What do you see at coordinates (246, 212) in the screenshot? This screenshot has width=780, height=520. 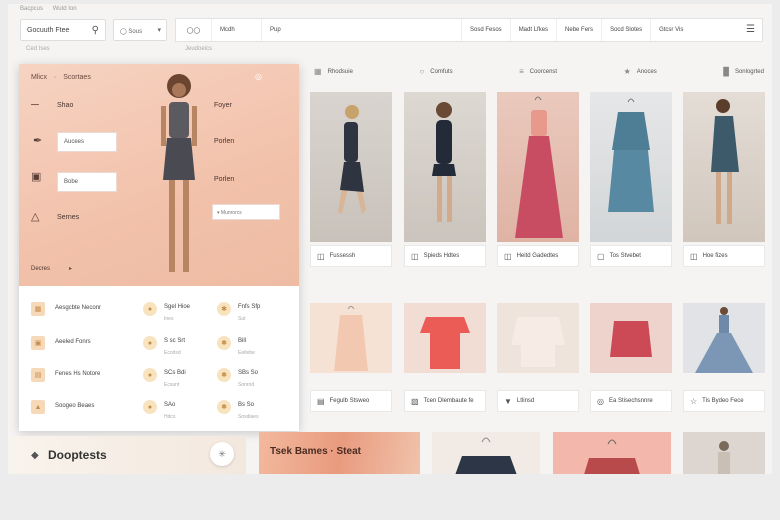 I see `size-select: ▾ Munrorcs` at bounding box center [246, 212].